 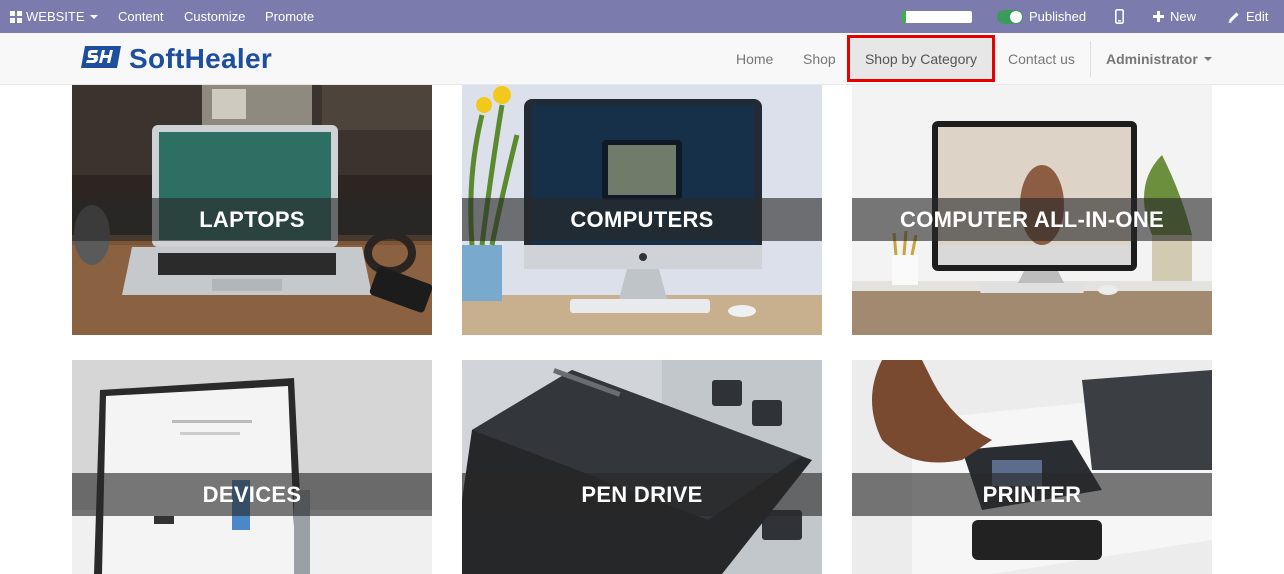 I want to click on pencil-icon, so click(x=1234, y=17).